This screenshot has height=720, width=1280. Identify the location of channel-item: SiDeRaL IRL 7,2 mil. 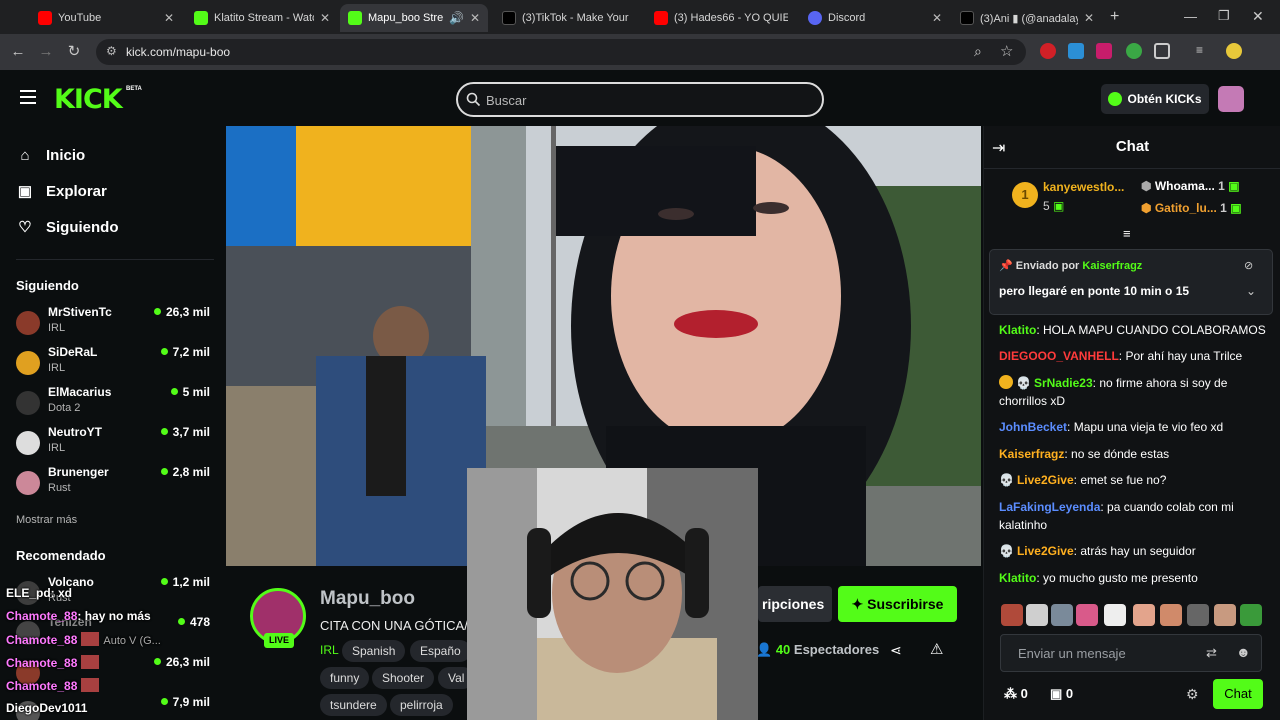
(113, 364).